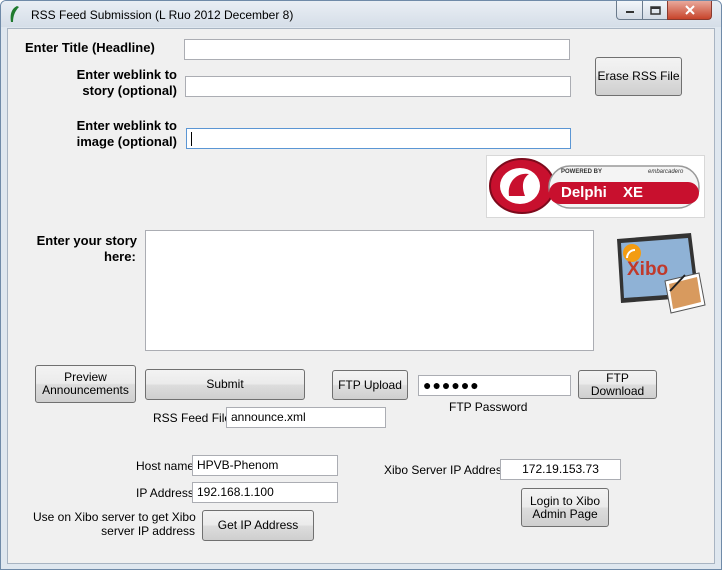 This screenshot has height=570, width=722. I want to click on xibo-server-ip-input: 172.19.153.73, so click(560, 469).